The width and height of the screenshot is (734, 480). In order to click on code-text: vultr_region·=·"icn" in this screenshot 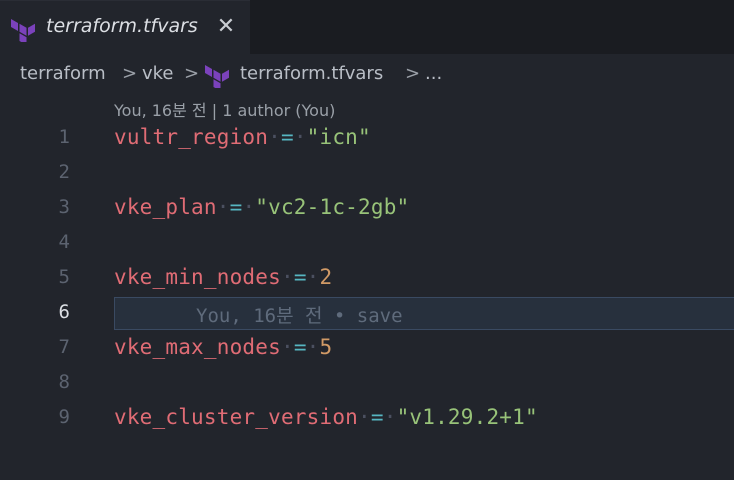, I will do `click(242, 137)`.